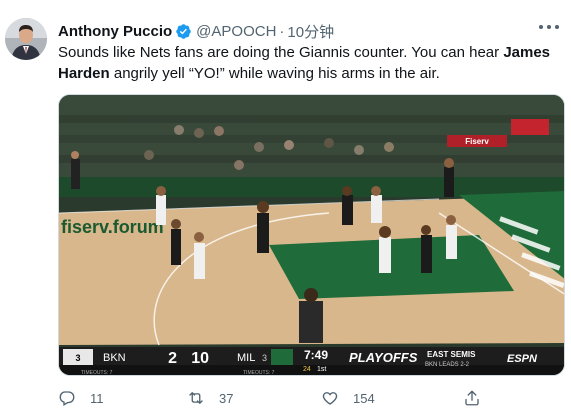 This screenshot has width=571, height=409. I want to click on shot-clock: 24, so click(307, 369).